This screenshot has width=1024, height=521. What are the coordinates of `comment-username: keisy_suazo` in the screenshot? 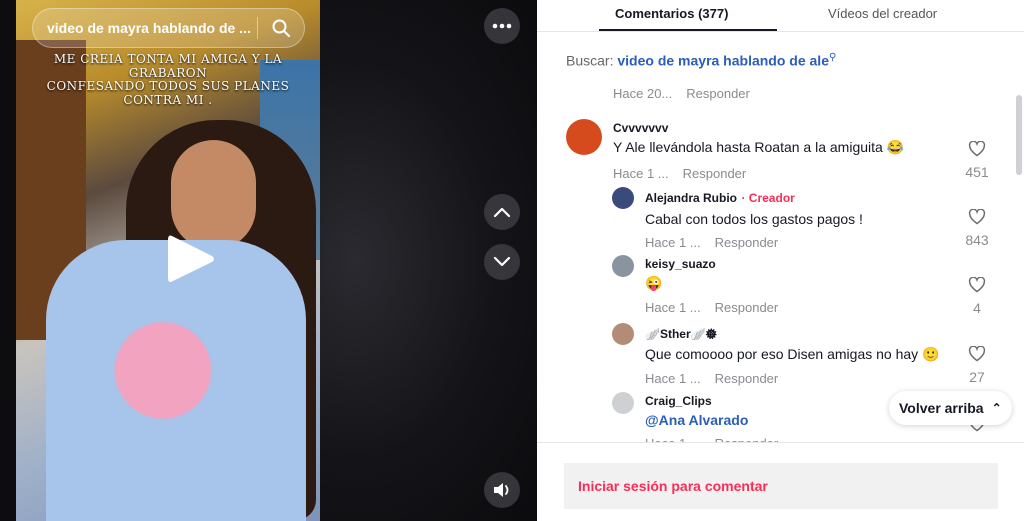 It's located at (795, 264).